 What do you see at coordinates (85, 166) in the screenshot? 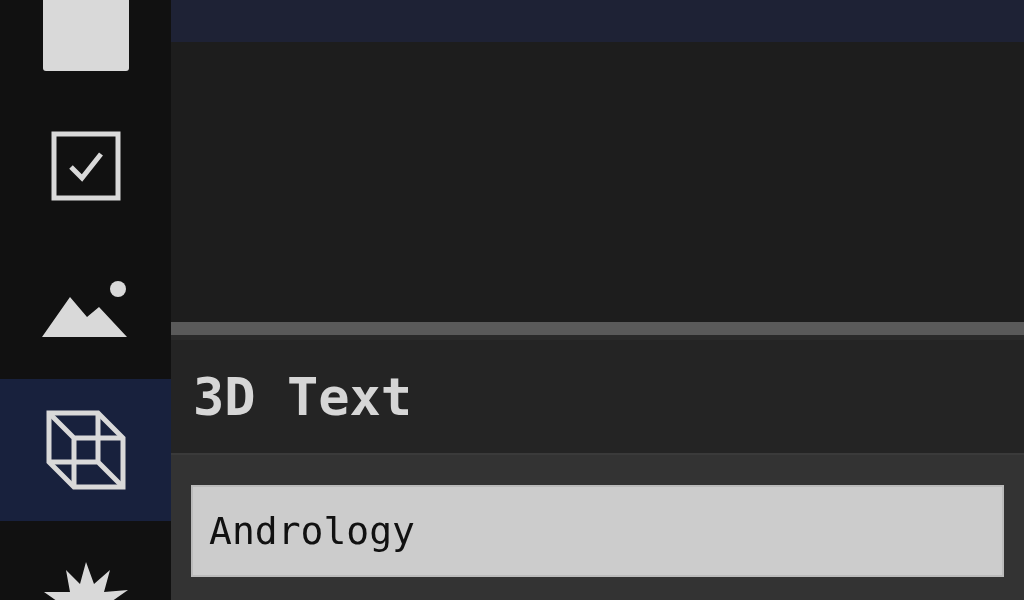
I see `checkbox-icon` at bounding box center [85, 166].